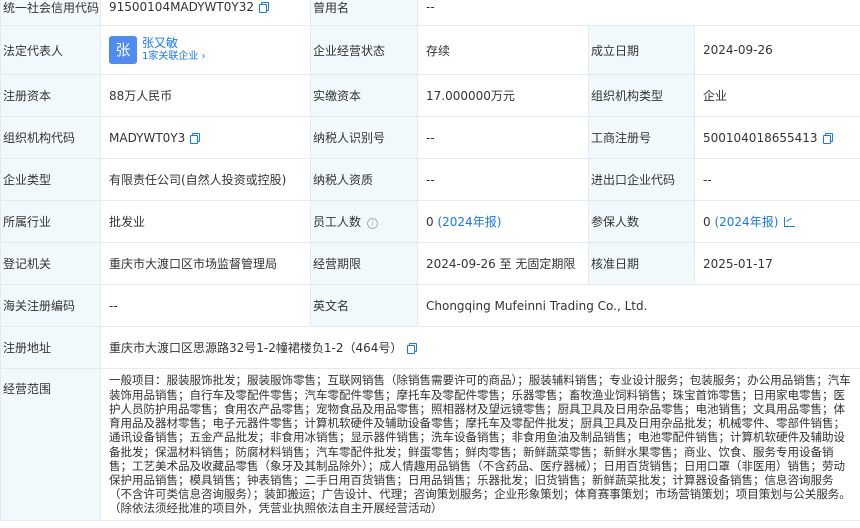 This screenshot has height=528, width=860. I want to click on credit-code-label: 统一社会信用代码, so click(50, 13).